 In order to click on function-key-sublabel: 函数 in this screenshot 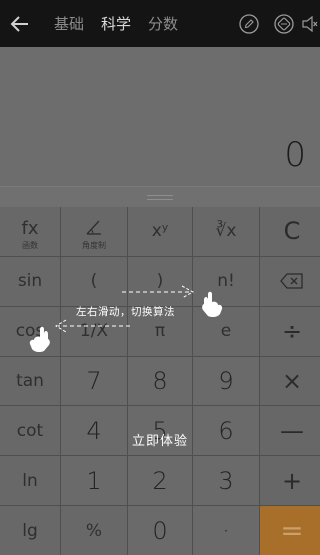, I will do `click(30, 245)`.